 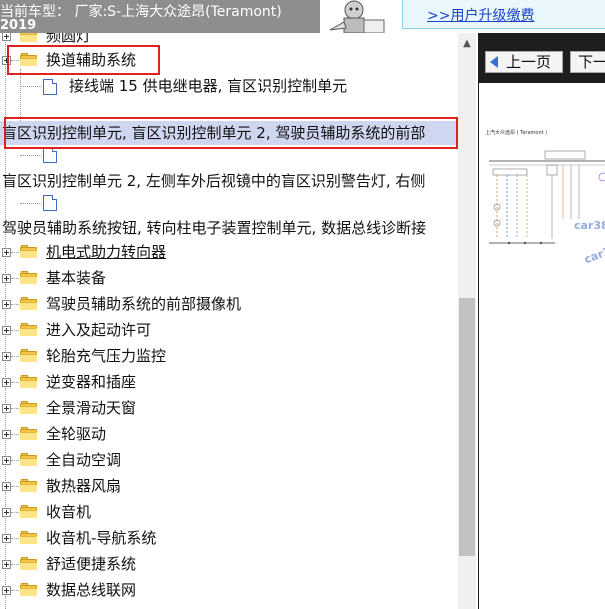 I want to click on tree-item-label: 进入及起动许可, so click(x=99, y=330).